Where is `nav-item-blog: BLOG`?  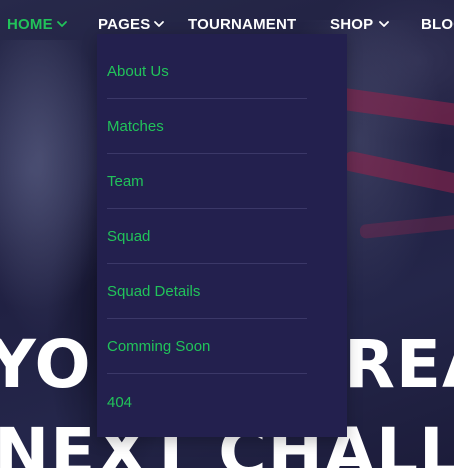
nav-item-blog: BLOG is located at coordinates (437, 24).